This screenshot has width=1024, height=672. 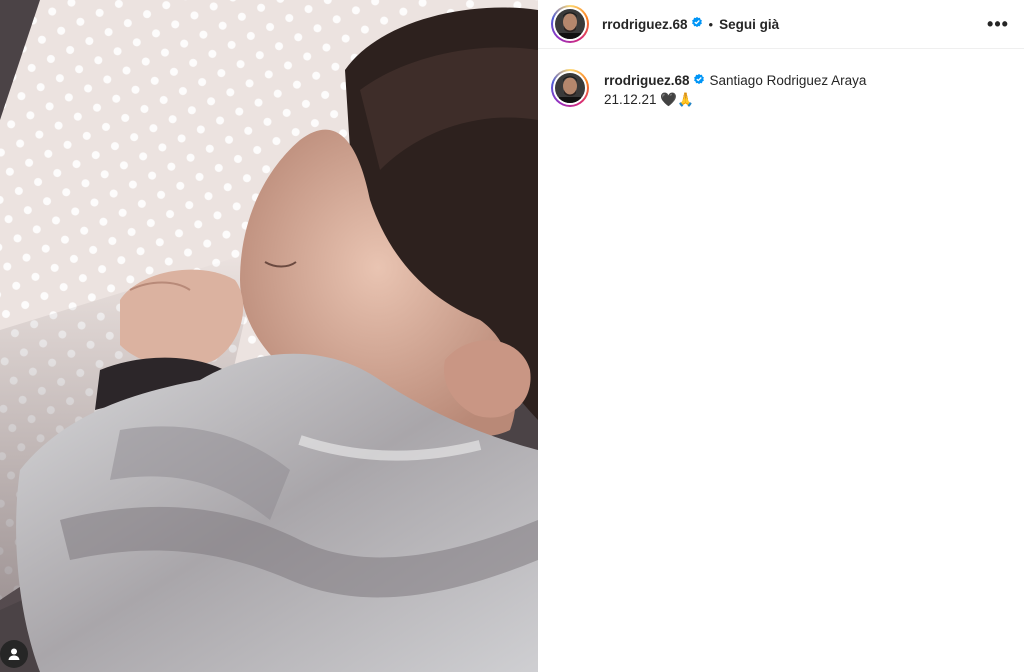 I want to click on user-tag-button, so click(x=14, y=654).